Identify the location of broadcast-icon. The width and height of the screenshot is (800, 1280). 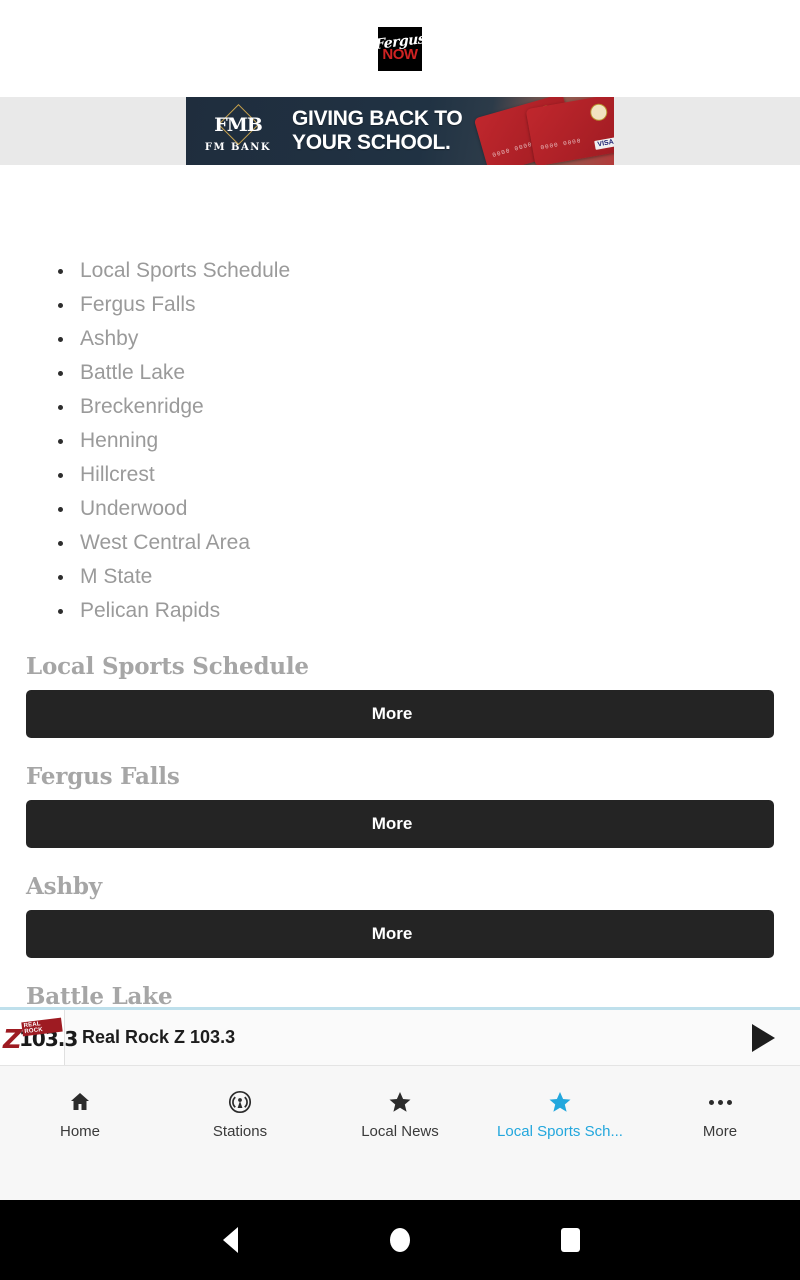
(240, 1102).